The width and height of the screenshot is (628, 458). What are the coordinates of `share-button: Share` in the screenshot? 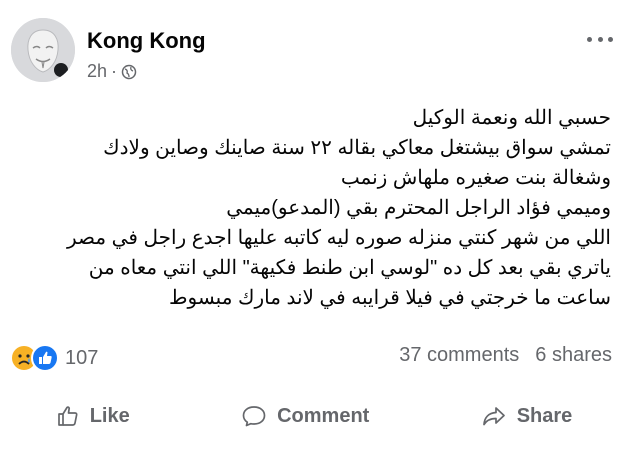 It's located at (527, 416).